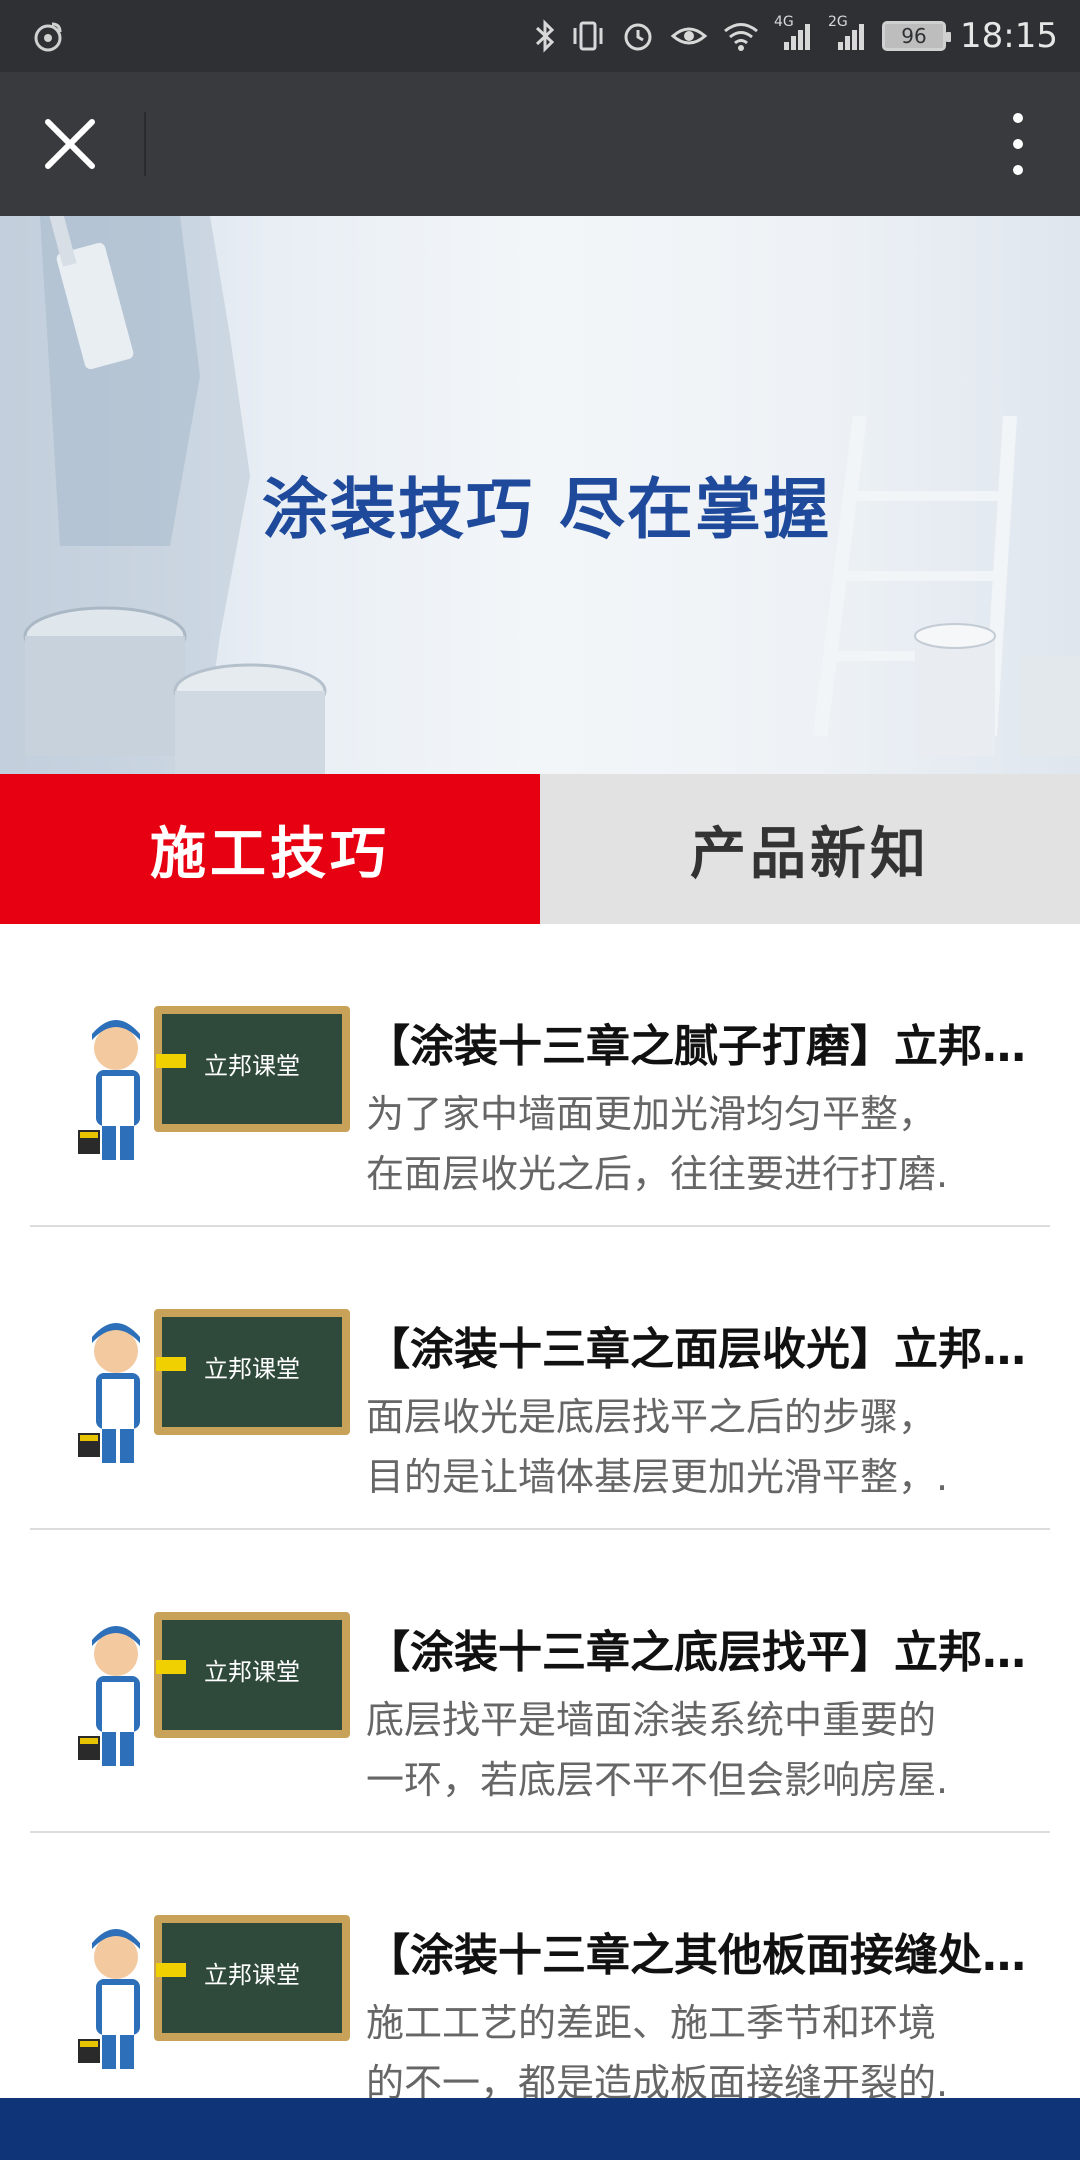  I want to click on close-icon, so click(70, 144).